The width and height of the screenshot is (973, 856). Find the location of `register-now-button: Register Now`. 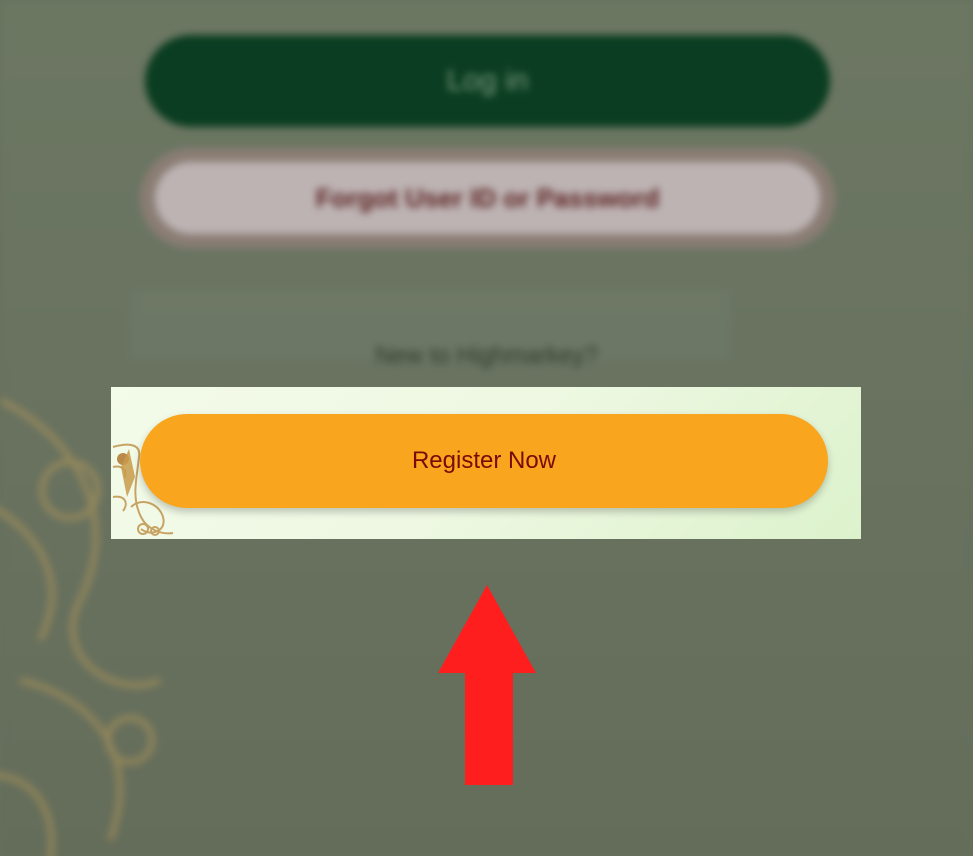

register-now-button: Register Now is located at coordinates (484, 461).